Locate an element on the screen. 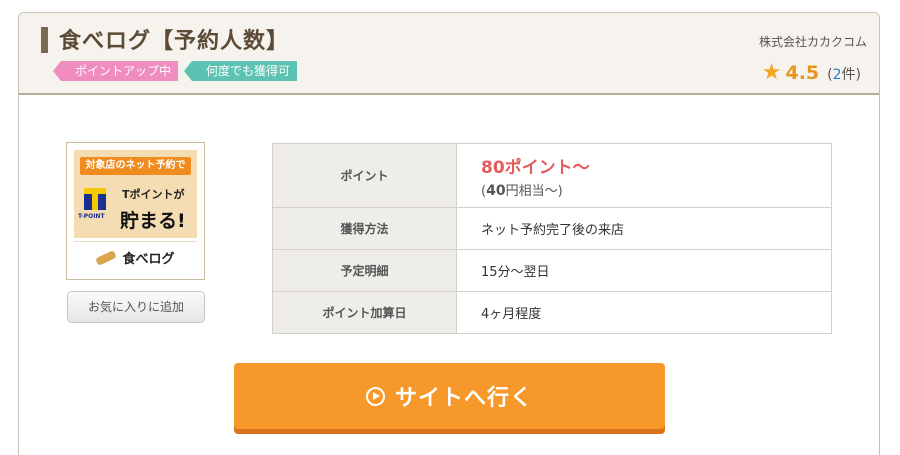 The image size is (900, 455). table-row: 獲得方法 ネット予約完了後の来店 is located at coordinates (552, 228).